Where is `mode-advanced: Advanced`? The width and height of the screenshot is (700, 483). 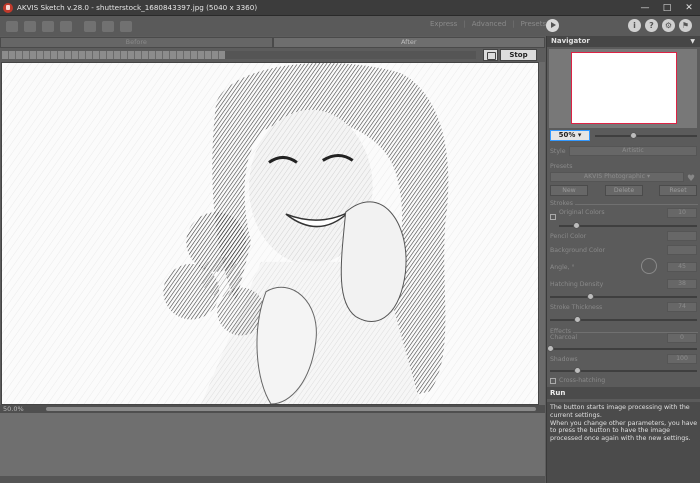 mode-advanced: Advanced is located at coordinates (489, 24).